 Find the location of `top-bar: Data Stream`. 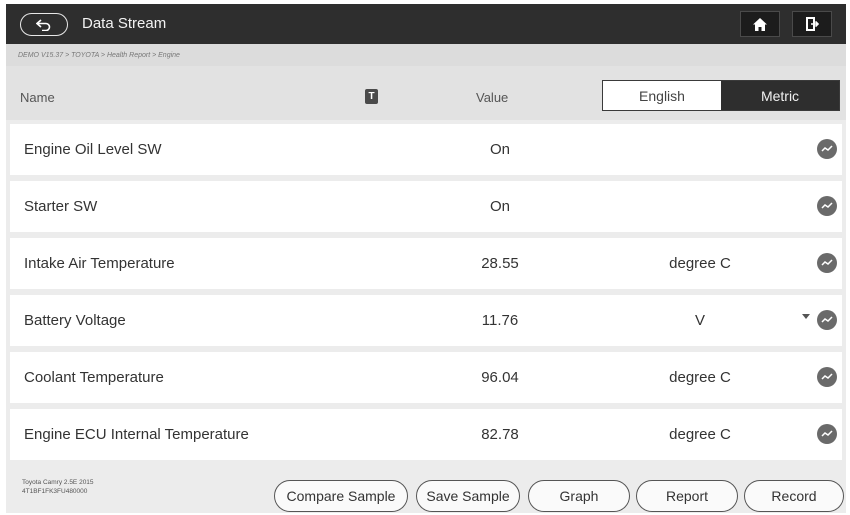

top-bar: Data Stream is located at coordinates (426, 24).